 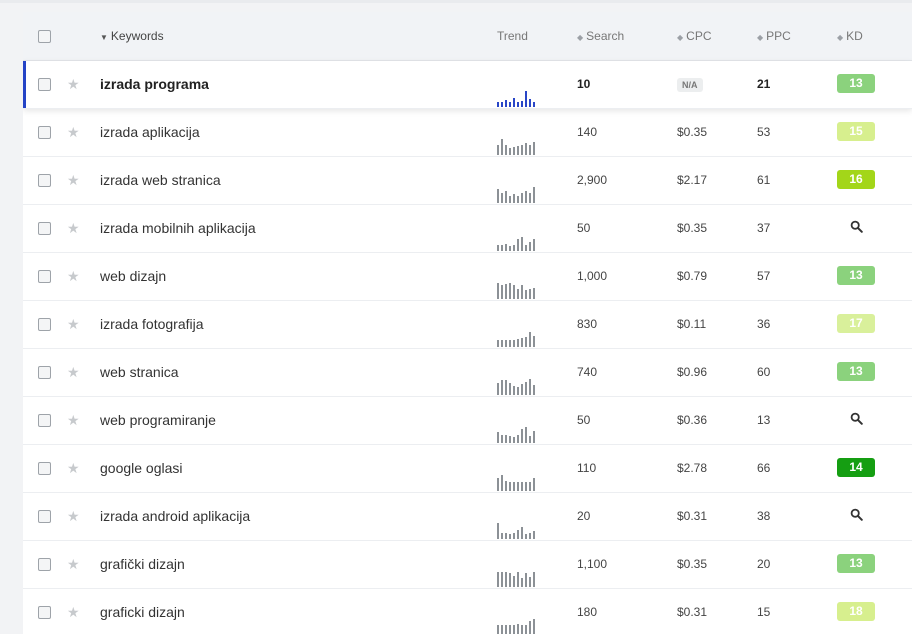 I want to click on kd-badge: 14, so click(x=856, y=467).